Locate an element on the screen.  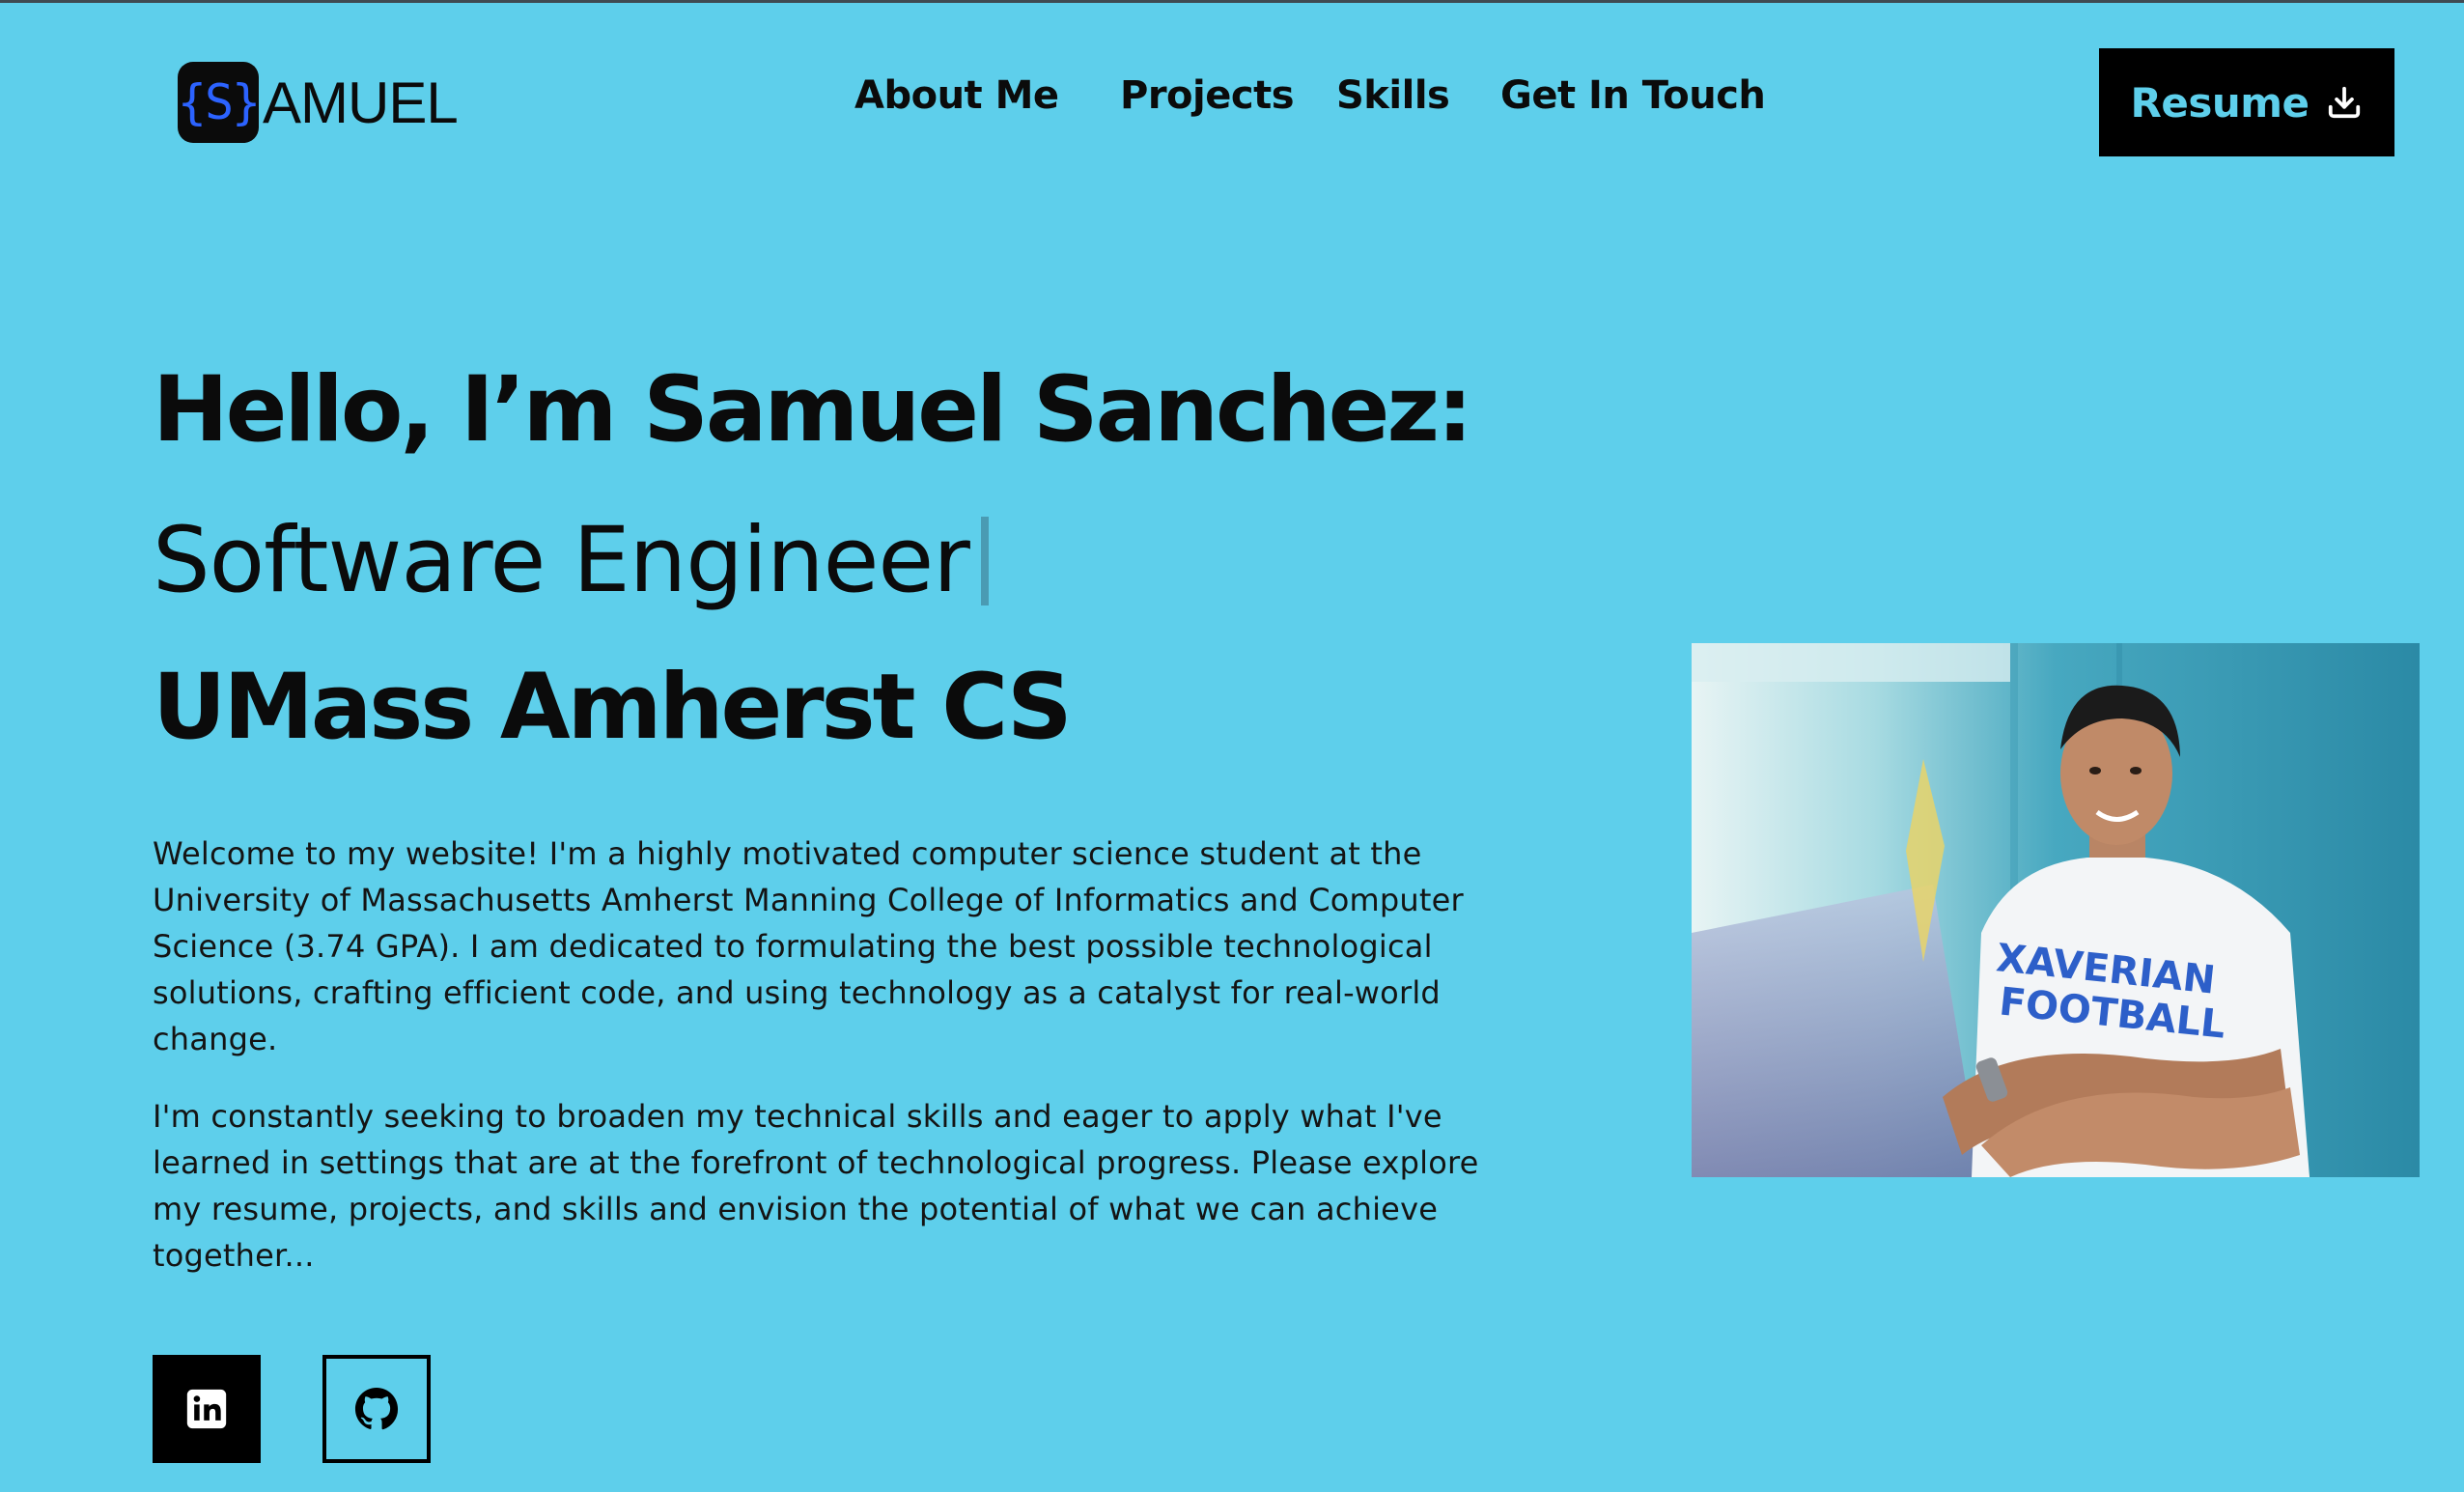
linkedin-button is located at coordinates (207, 1409).